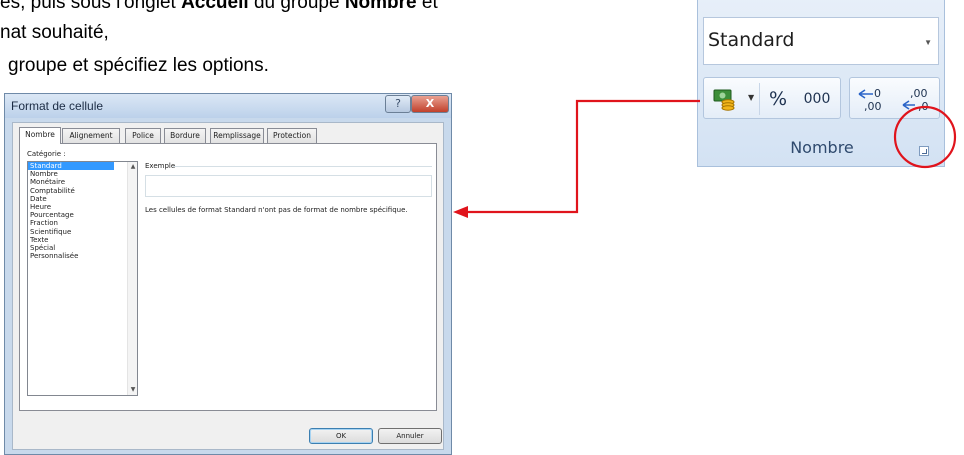 This screenshot has height=455, width=964. I want to click on category-item-heure: Heure, so click(82, 207).